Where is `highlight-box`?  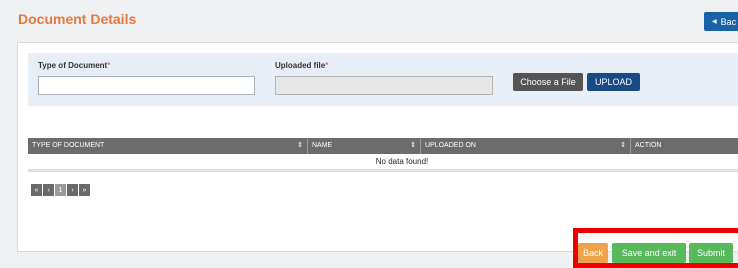 highlight-box is located at coordinates (655, 248).